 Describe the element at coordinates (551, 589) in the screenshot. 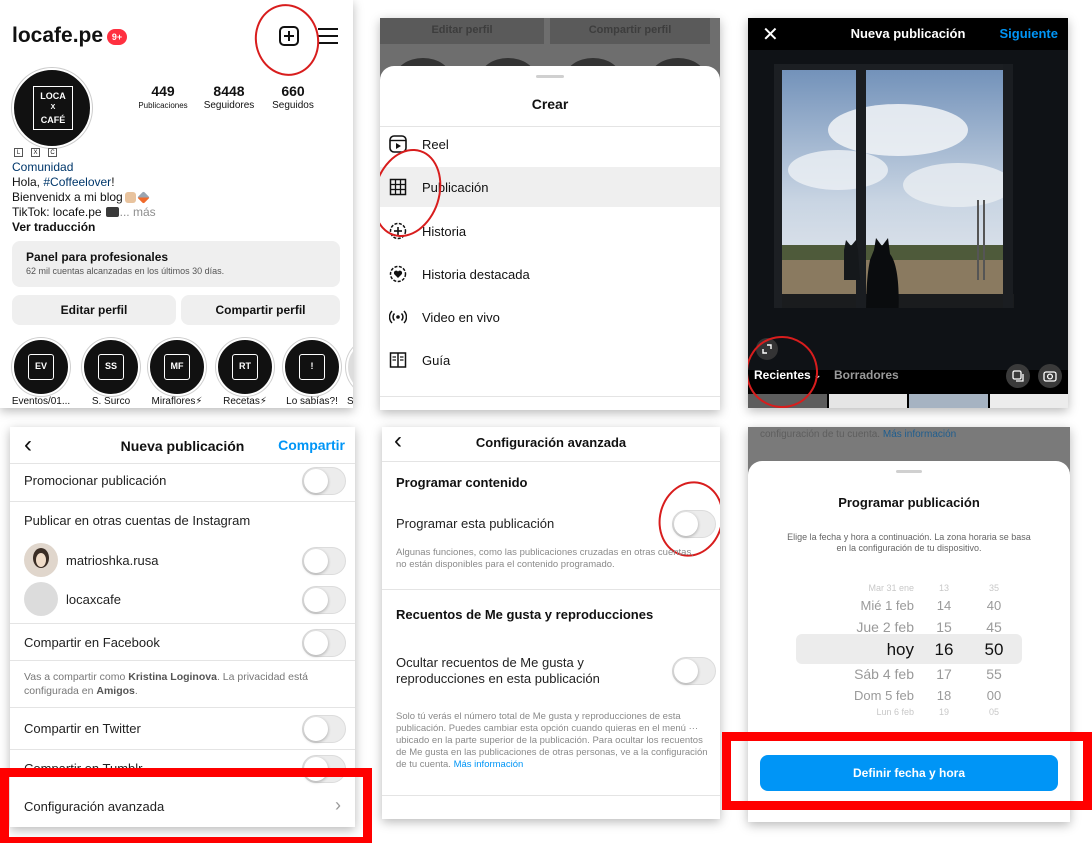

I see `divider-schedule` at that location.